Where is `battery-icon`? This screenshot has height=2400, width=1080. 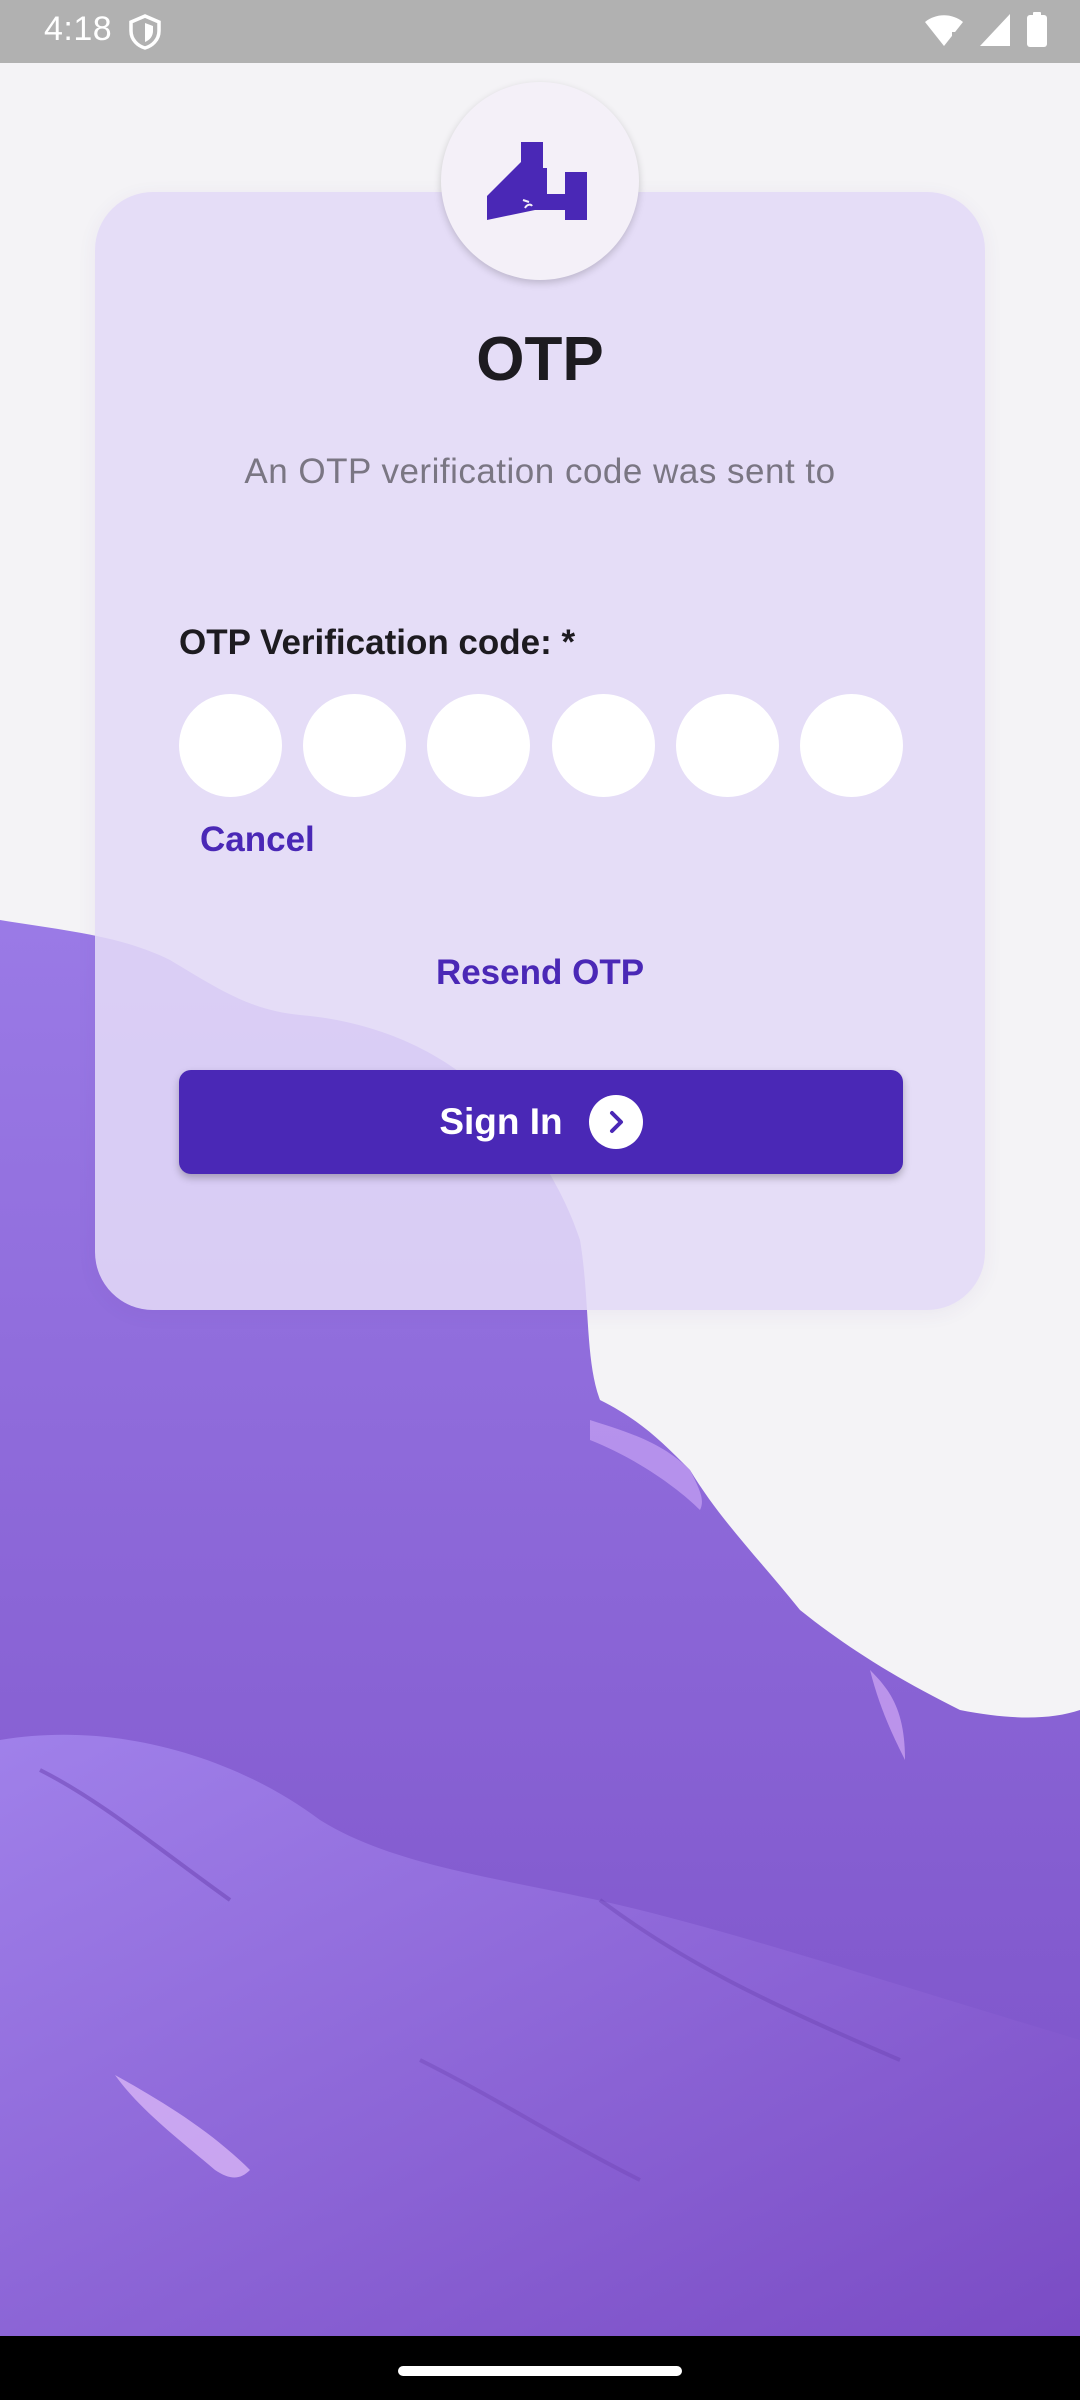
battery-icon is located at coordinates (1037, 29).